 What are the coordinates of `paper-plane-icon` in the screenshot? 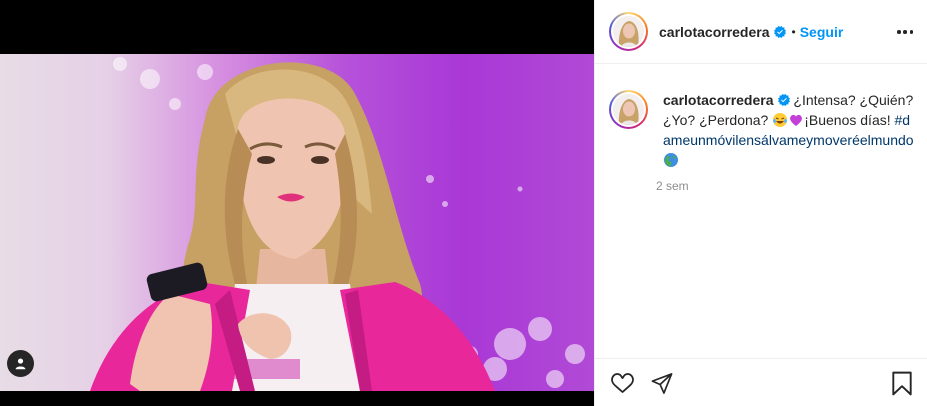 It's located at (662, 383).